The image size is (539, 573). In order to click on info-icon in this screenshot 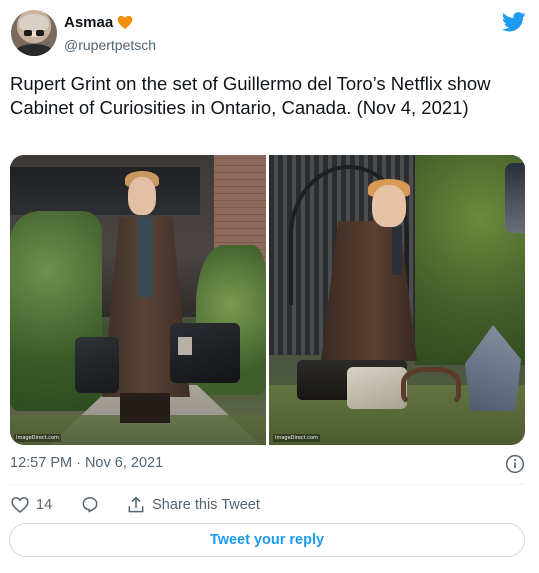, I will do `click(515, 464)`.